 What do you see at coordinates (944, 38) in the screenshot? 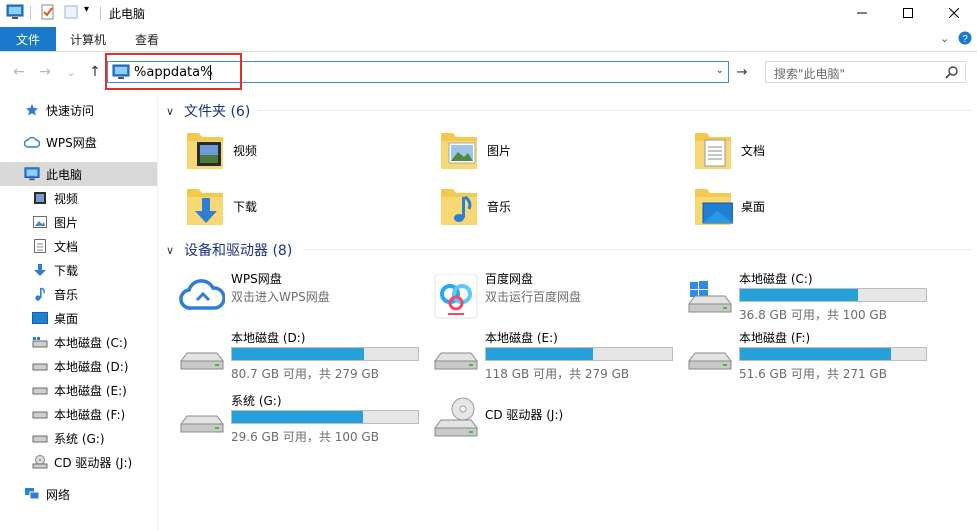
I see `ribbon-expand-chevron-icon: ⌄` at bounding box center [944, 38].